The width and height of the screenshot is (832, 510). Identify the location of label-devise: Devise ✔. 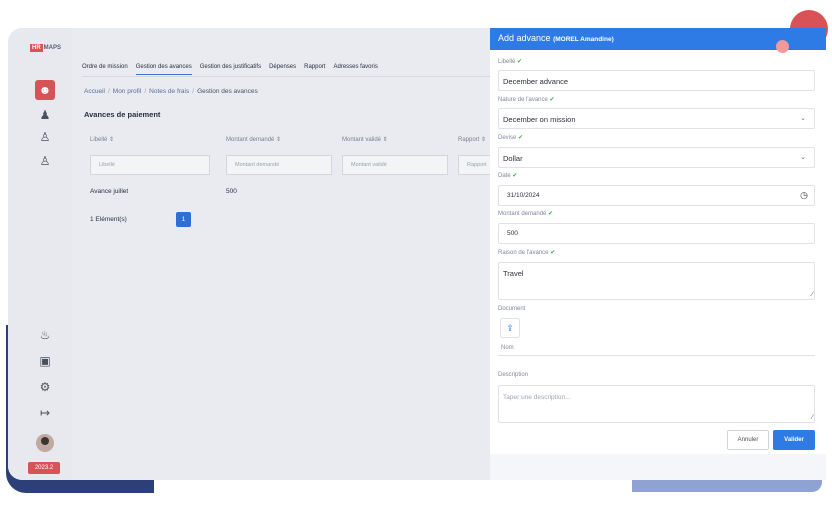
(510, 137).